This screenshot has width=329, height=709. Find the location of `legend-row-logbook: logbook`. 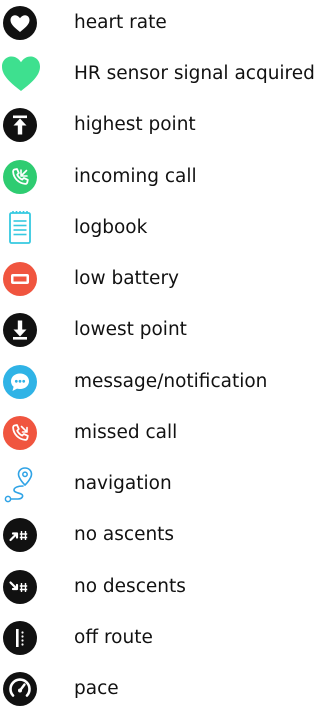

legend-row-logbook: logbook is located at coordinates (164, 228).